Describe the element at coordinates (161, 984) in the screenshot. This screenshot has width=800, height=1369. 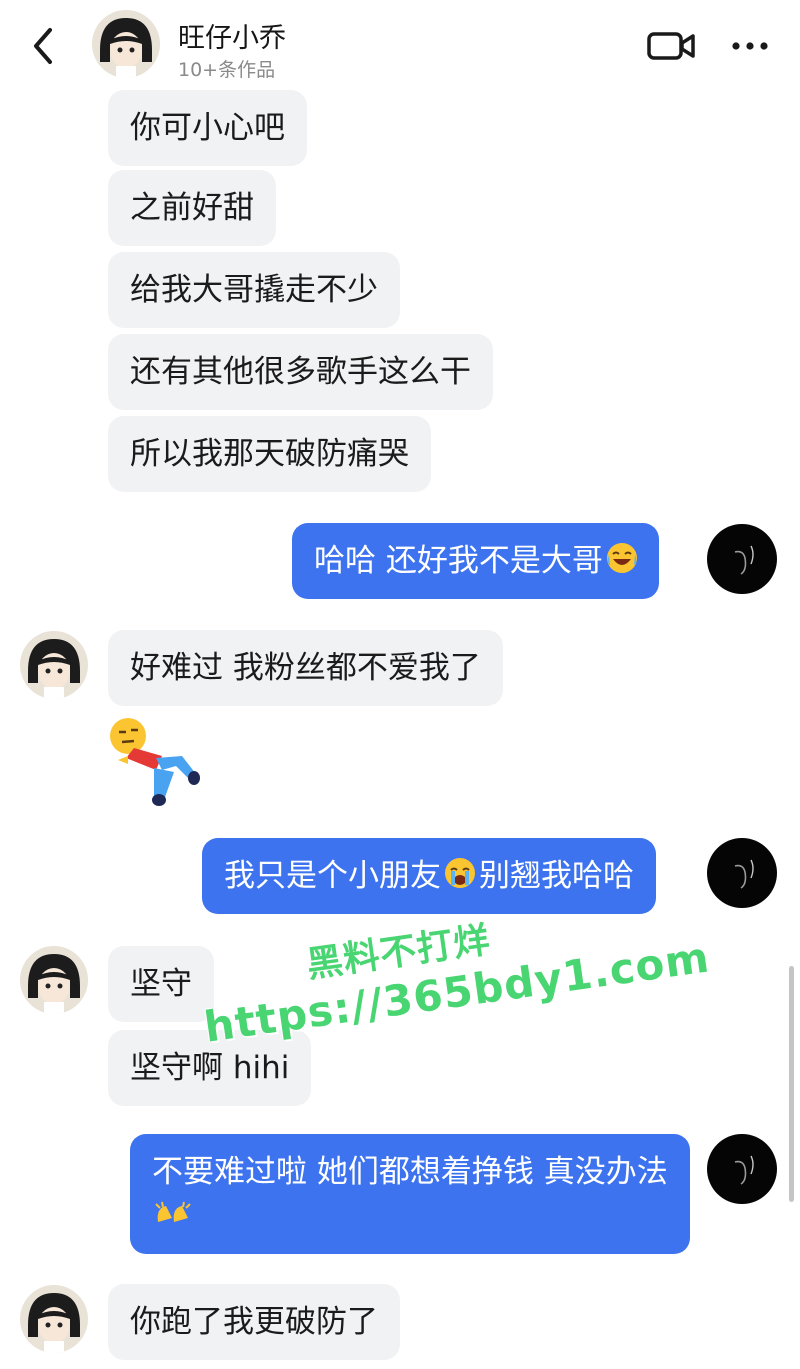
I see `message-incoming: 坚守` at that location.